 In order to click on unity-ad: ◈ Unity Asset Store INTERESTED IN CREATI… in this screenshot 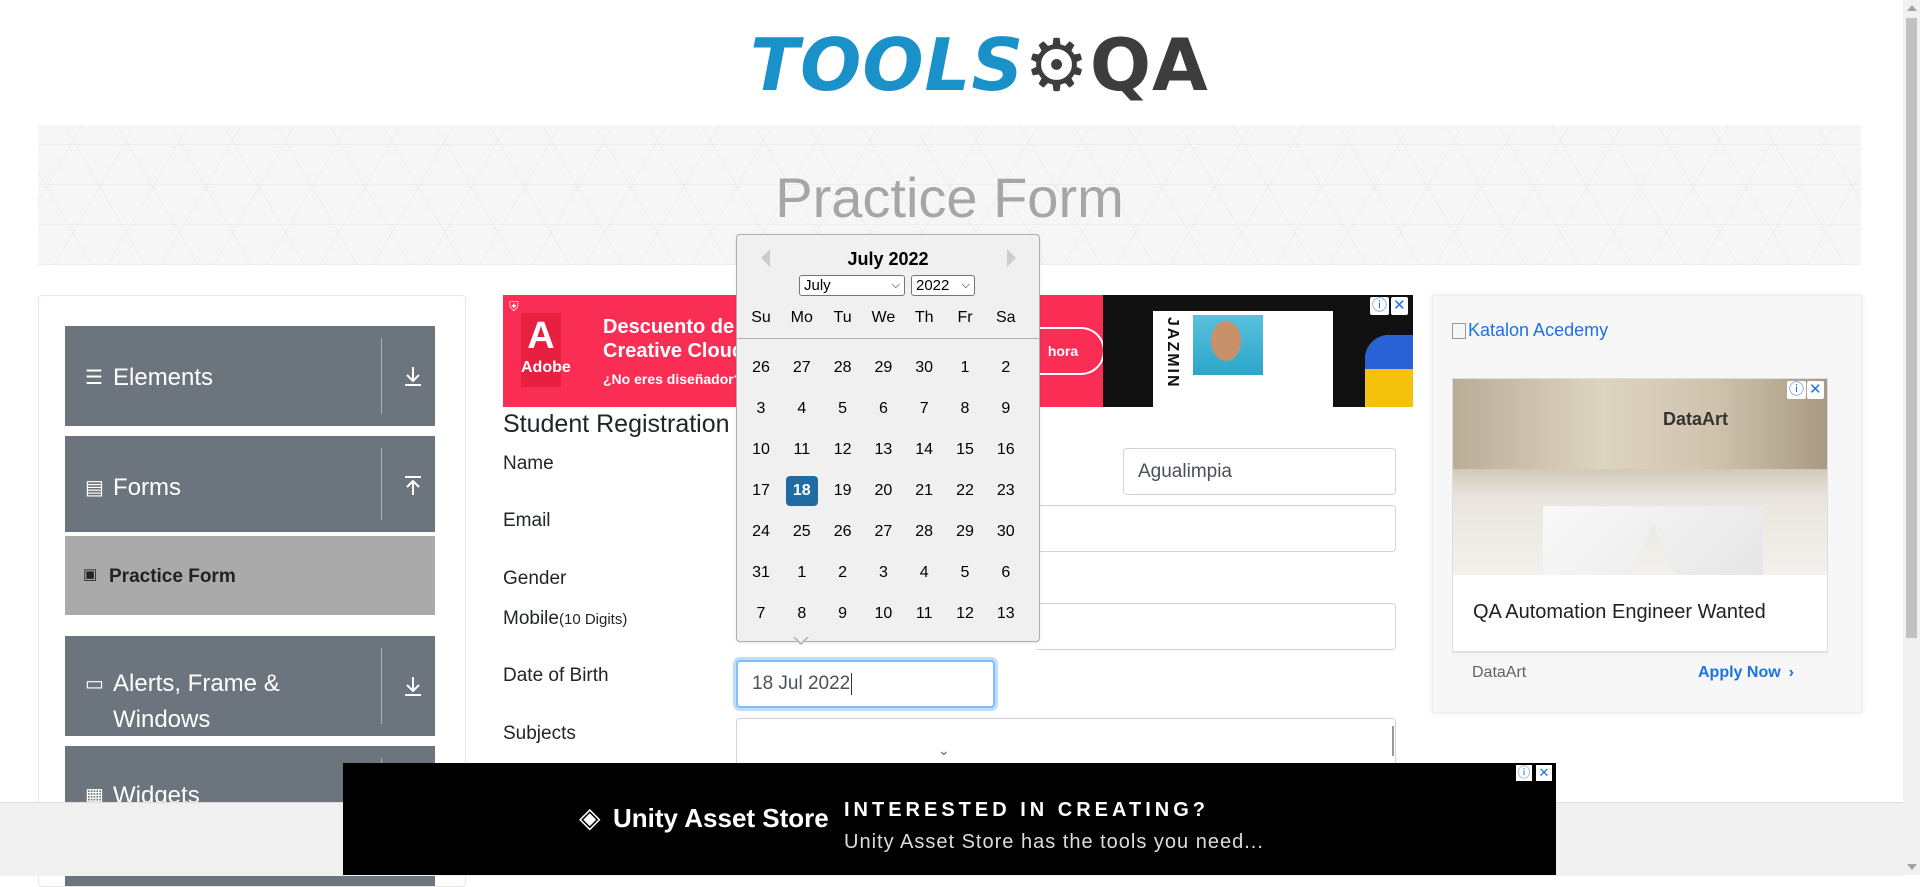, I will do `click(949, 819)`.